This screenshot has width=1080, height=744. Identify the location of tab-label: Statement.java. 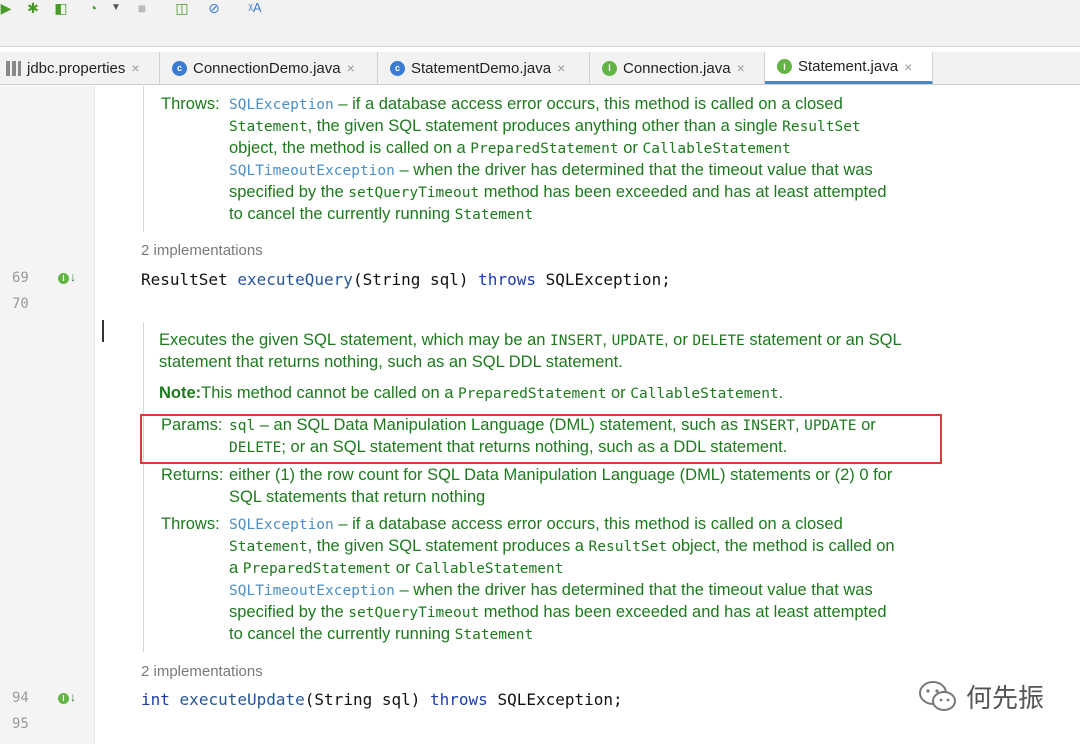
(848, 66).